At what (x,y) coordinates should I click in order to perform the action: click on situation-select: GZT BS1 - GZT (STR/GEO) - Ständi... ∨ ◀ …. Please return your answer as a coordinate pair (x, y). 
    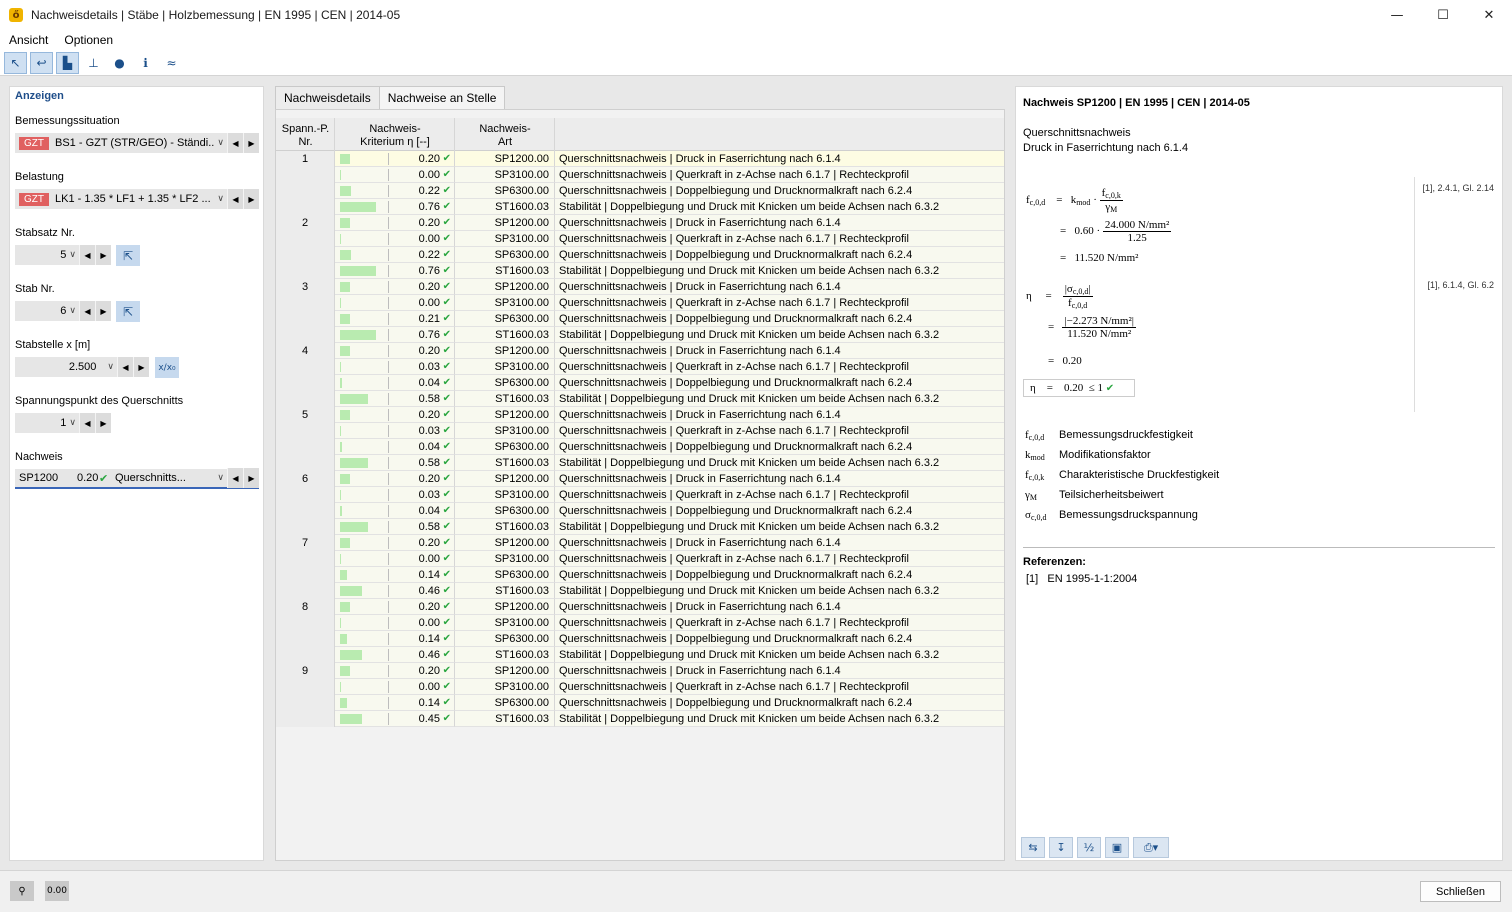
    Looking at the image, I should click on (137, 143).